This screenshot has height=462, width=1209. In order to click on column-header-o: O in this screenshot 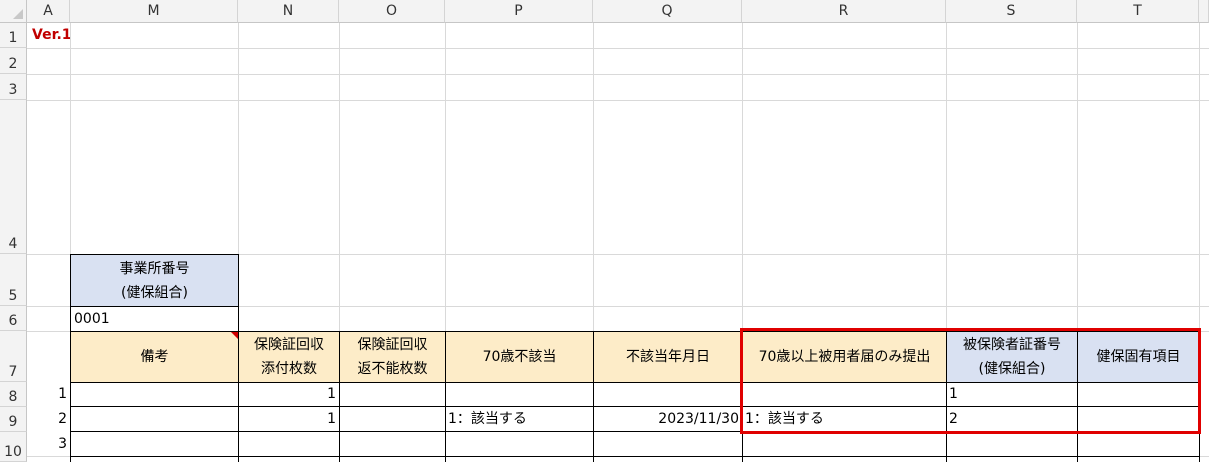, I will do `click(392, 11)`.